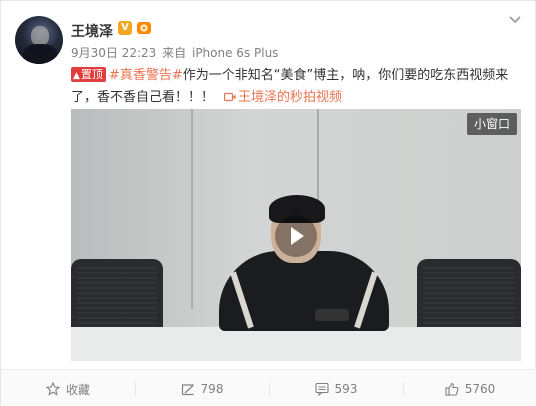  What do you see at coordinates (469, 296) in the screenshot?
I see `video-frame-chair` at bounding box center [469, 296].